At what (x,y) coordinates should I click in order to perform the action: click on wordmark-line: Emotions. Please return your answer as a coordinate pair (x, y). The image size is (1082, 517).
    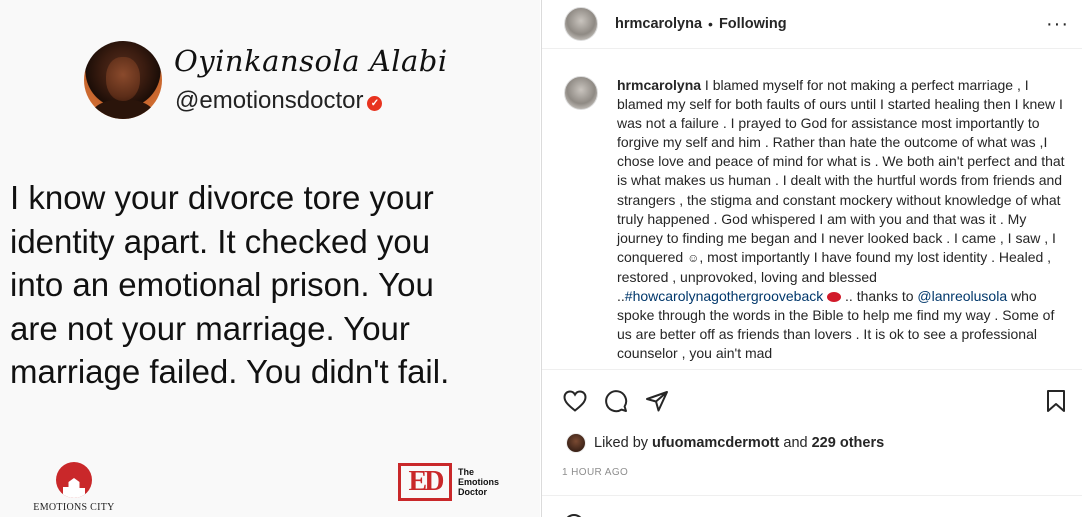
    Looking at the image, I should click on (479, 482).